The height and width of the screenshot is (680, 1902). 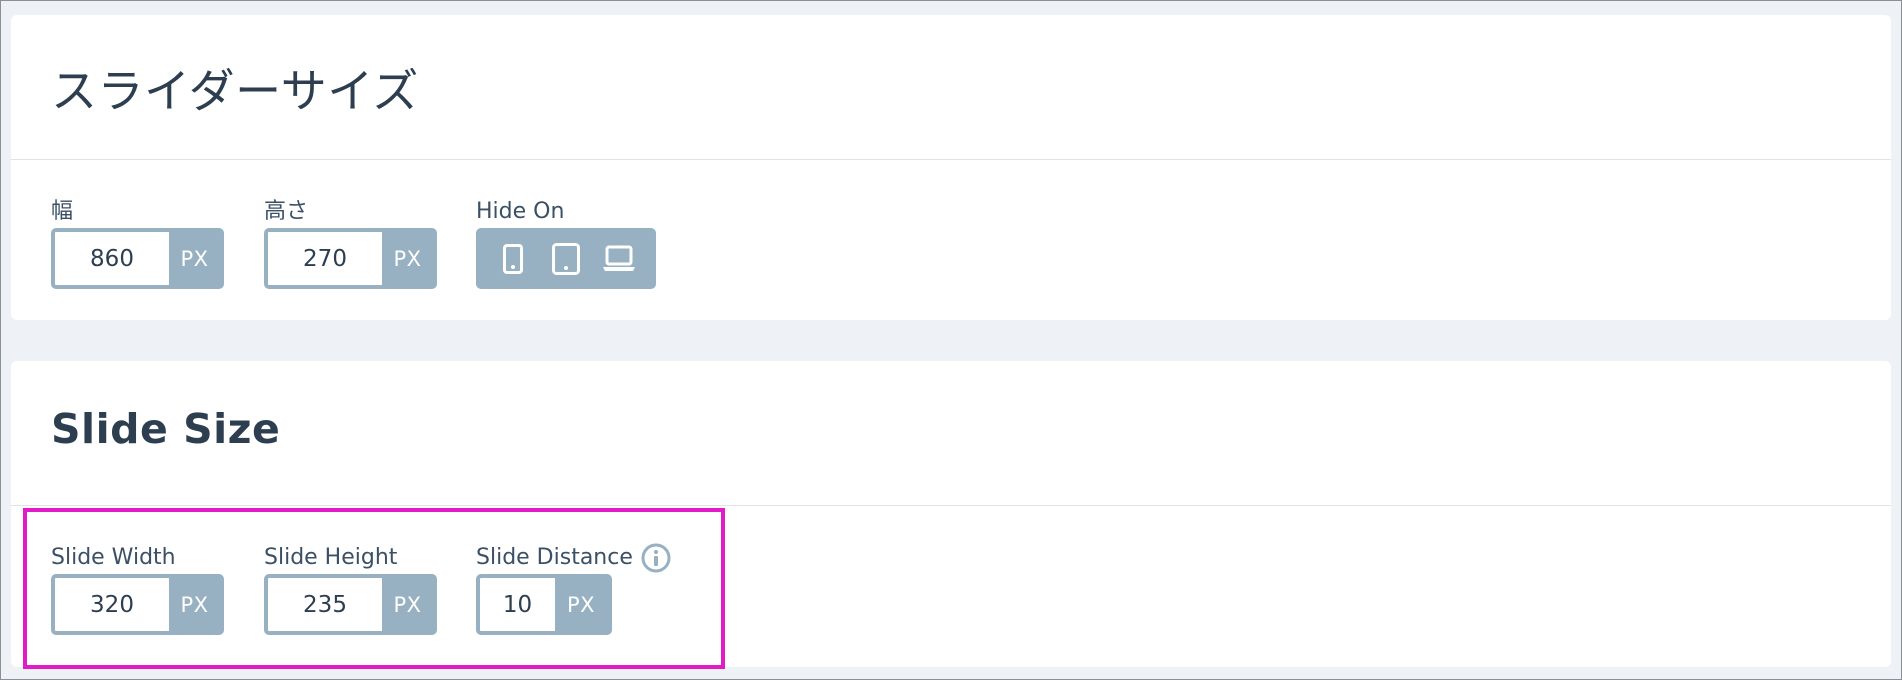 What do you see at coordinates (194, 604) in the screenshot?
I see `slide-width-unit: PX` at bounding box center [194, 604].